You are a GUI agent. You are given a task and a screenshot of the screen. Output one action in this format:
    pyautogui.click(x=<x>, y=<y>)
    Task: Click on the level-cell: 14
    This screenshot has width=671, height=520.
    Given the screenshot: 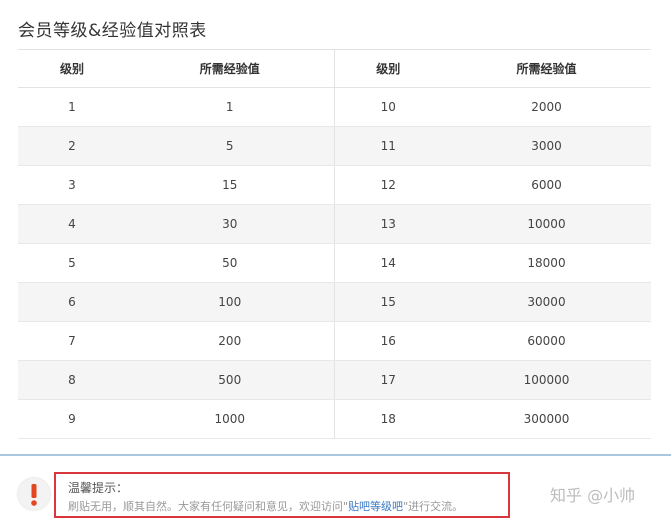 What is the action you would take?
    pyautogui.click(x=388, y=263)
    